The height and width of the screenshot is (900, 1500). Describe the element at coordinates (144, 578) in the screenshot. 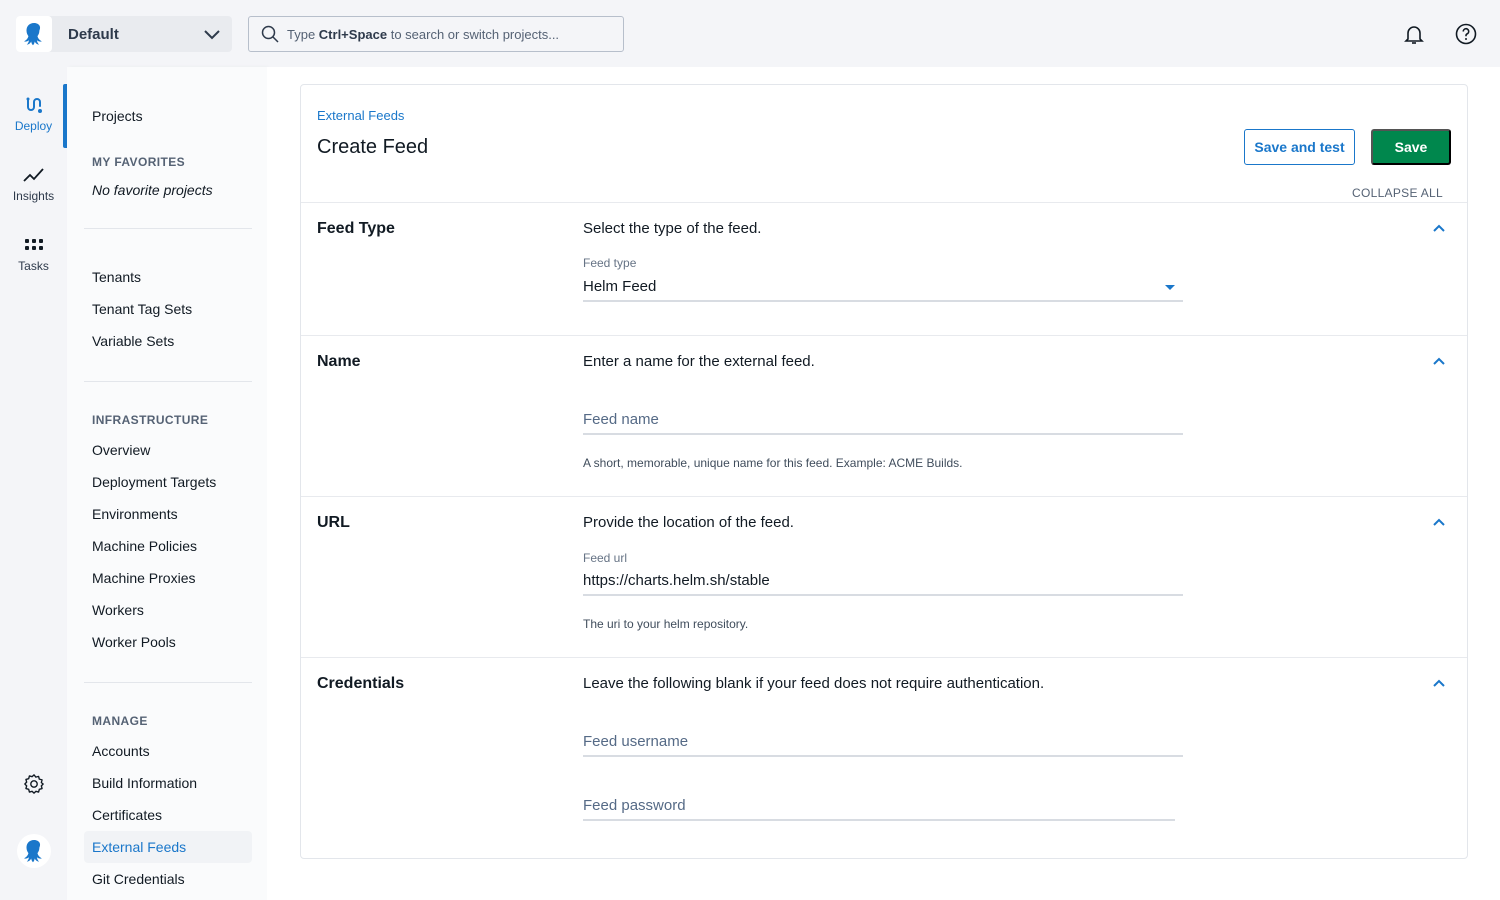

I see `sidebar-item-machine-proxies: Machine Proxies` at that location.